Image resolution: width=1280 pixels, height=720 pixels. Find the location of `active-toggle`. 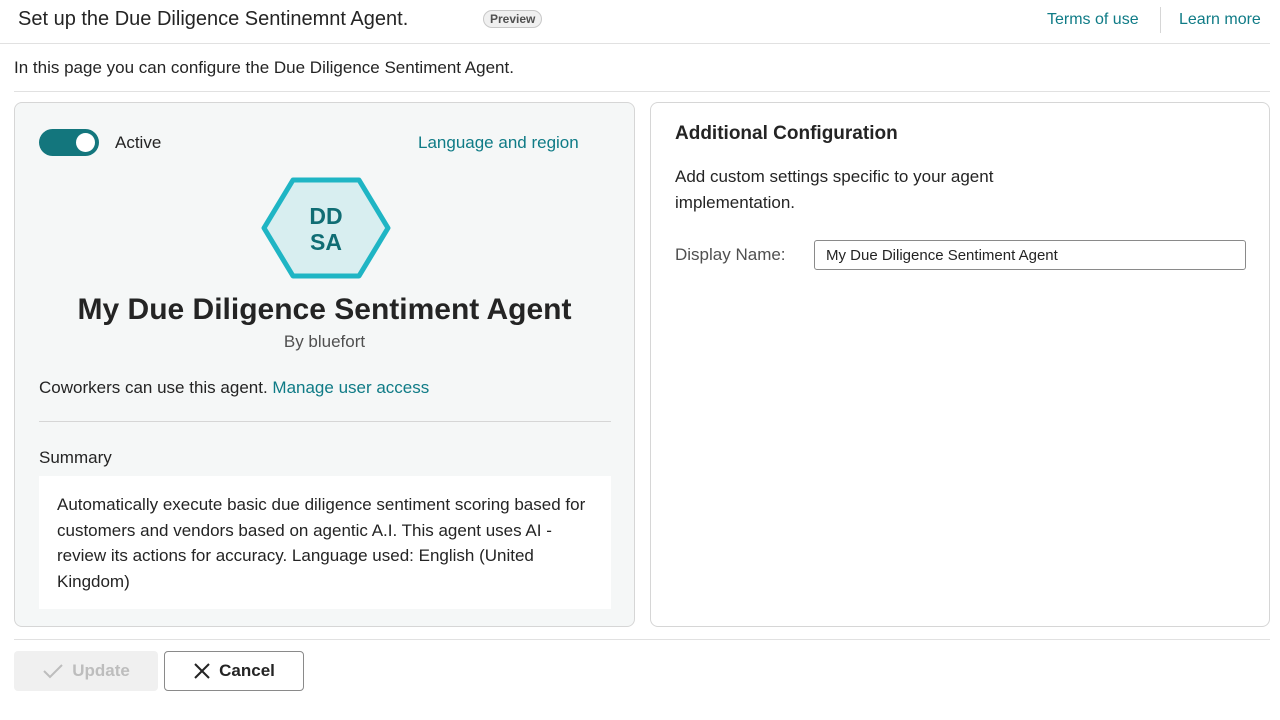

active-toggle is located at coordinates (69, 142).